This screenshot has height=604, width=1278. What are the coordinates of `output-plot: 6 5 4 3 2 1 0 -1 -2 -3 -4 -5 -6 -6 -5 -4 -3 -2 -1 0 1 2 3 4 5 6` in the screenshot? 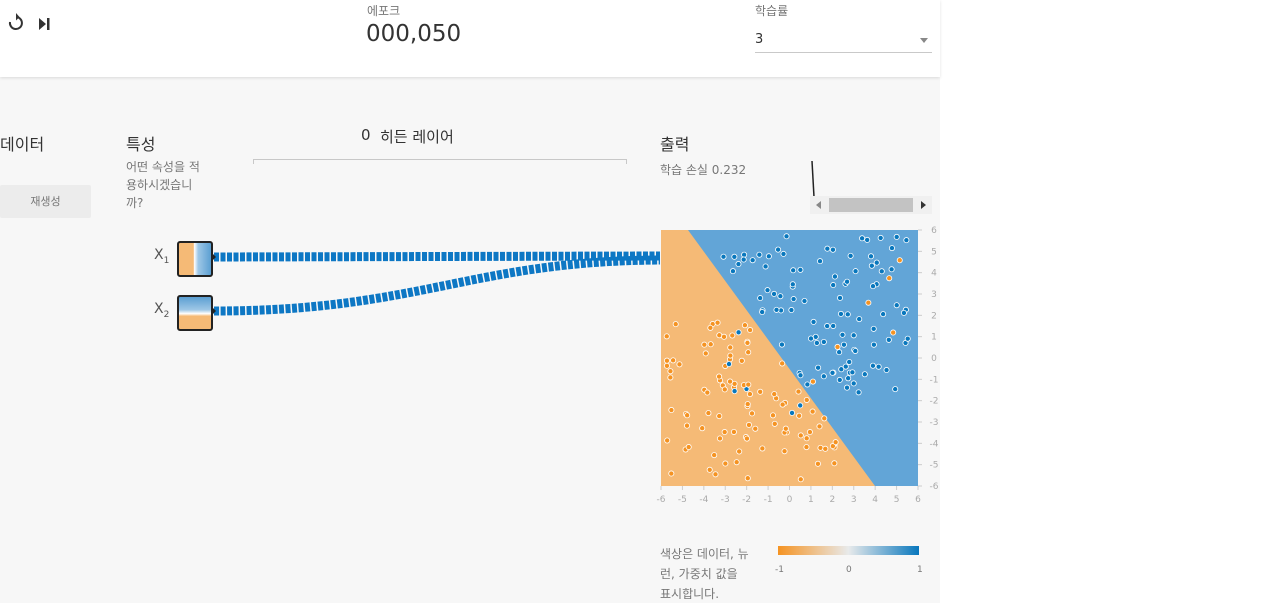 It's located at (798, 365).